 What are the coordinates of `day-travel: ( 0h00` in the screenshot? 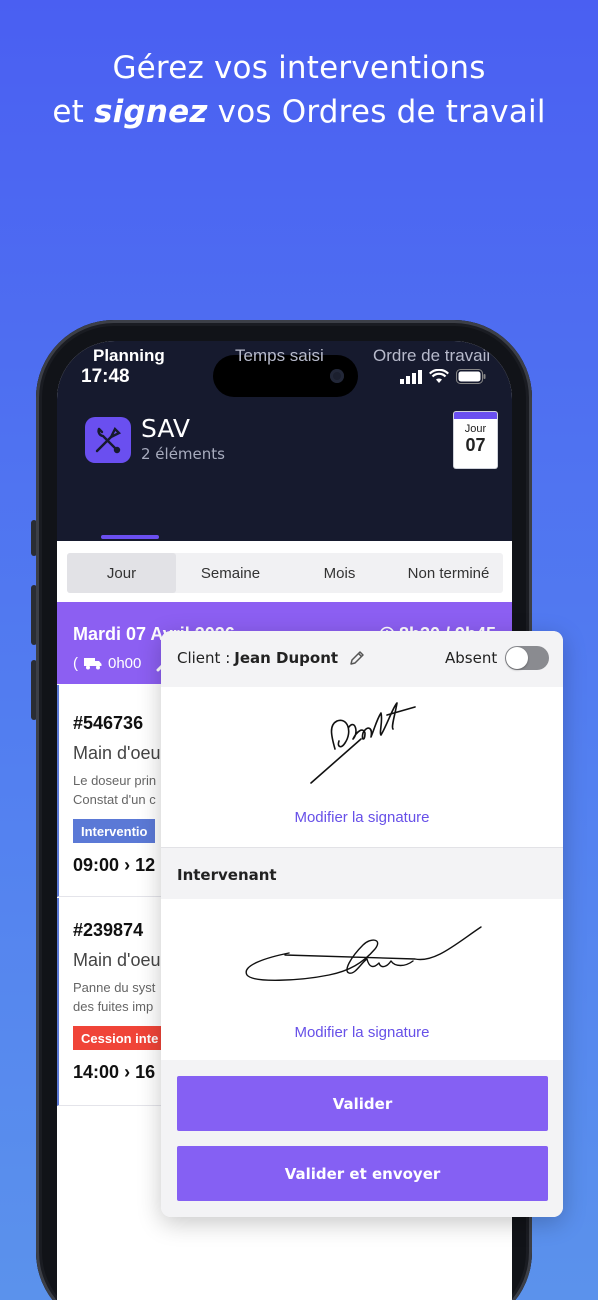 It's located at (123, 663).